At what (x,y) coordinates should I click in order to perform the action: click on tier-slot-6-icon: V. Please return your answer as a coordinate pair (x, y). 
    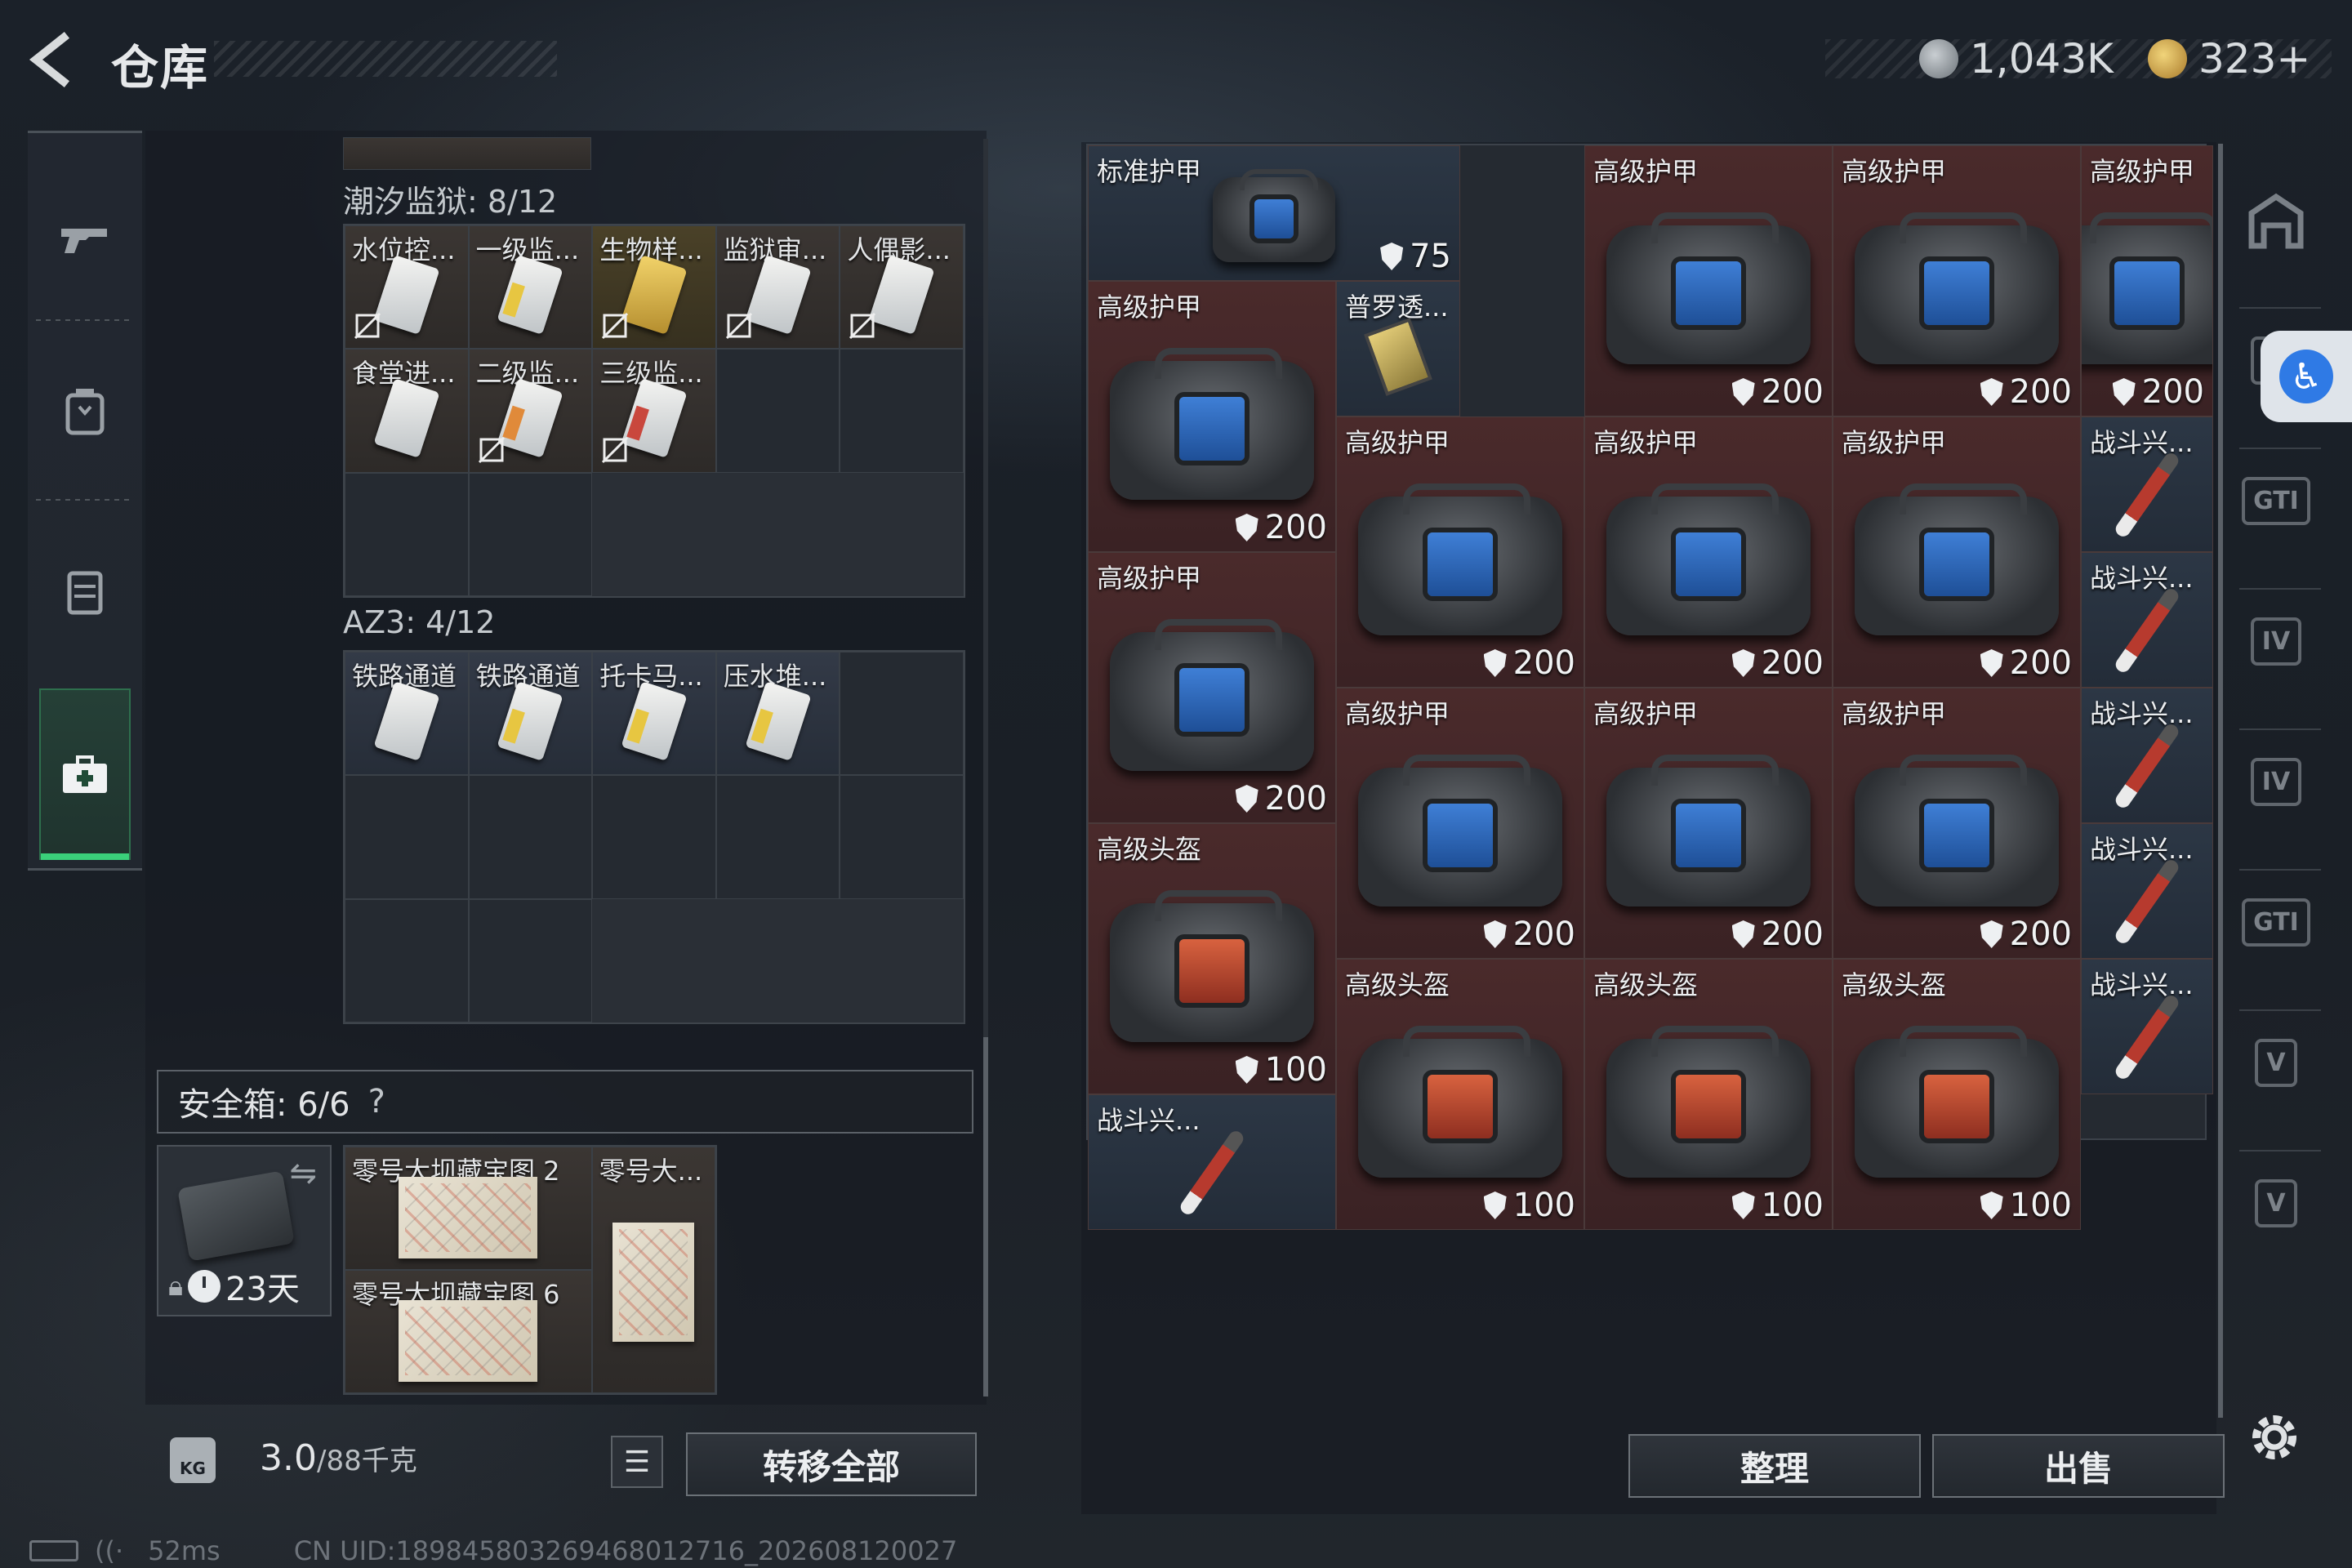
    Looking at the image, I should click on (2276, 1062).